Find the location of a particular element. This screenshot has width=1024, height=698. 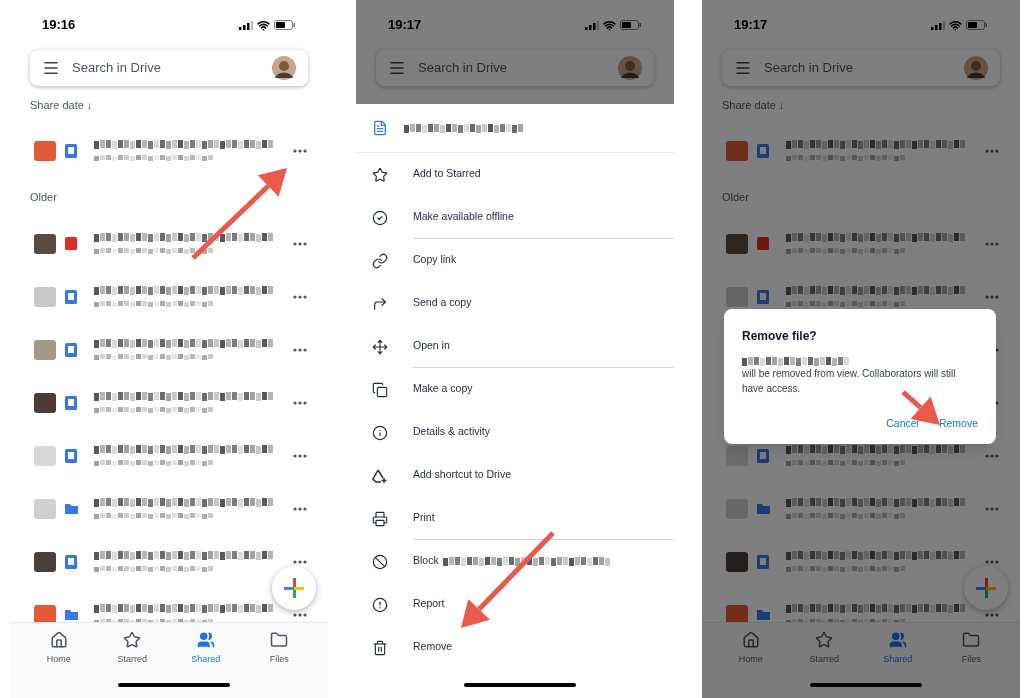

menu-item: Report is located at coordinates (515, 604).